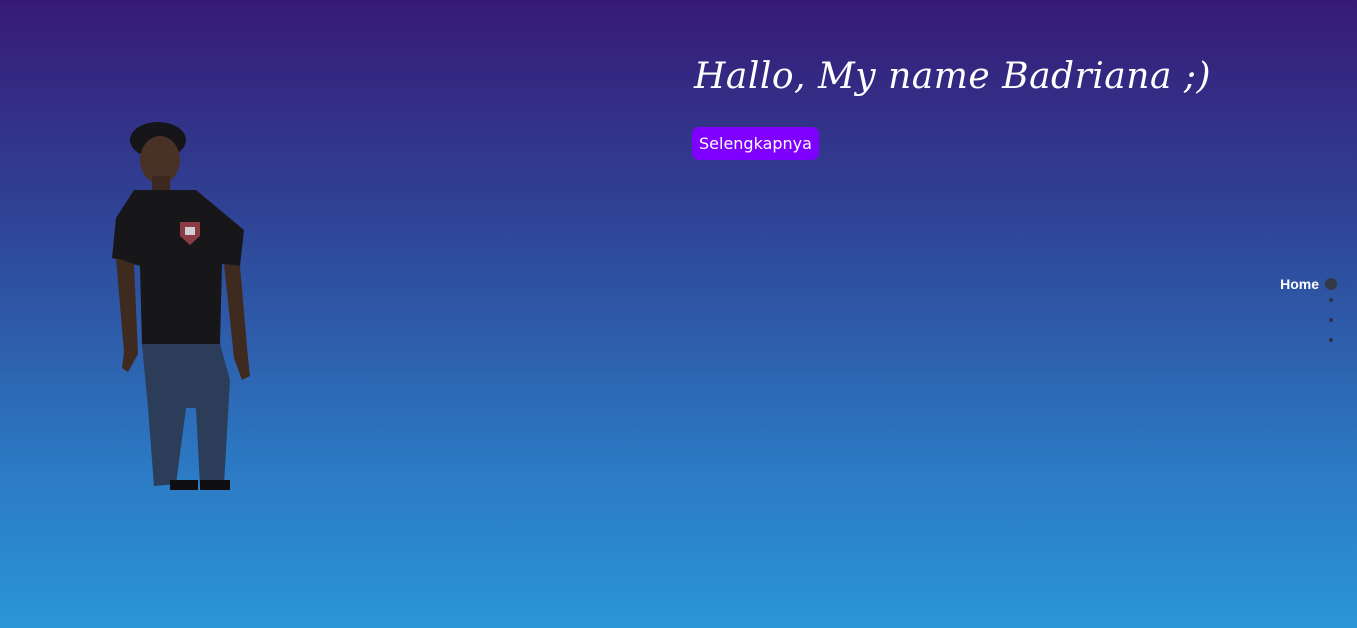 The image size is (1357, 628). What do you see at coordinates (1287, 316) in the screenshot?
I see `section-nav: Home` at bounding box center [1287, 316].